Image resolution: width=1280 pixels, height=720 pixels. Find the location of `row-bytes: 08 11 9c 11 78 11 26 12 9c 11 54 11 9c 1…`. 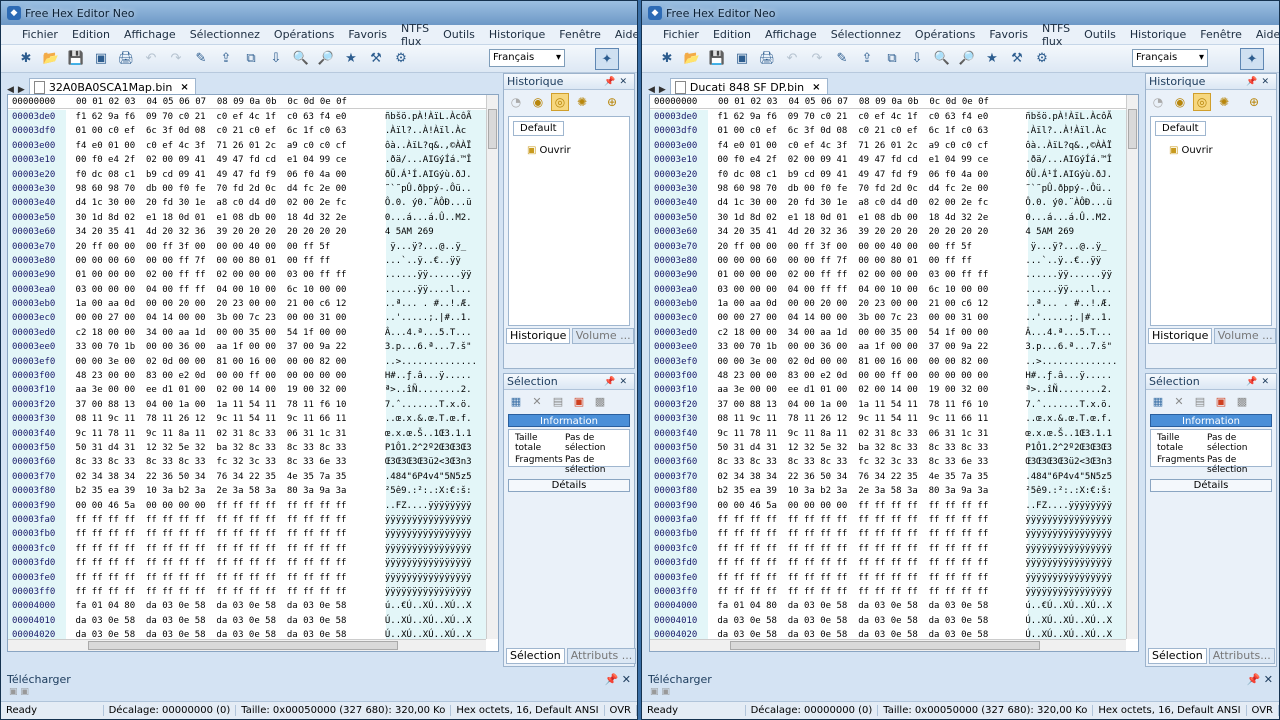

row-bytes: 08 11 9c 11 78 11 26 12 9c 11 54 11 9c 1… is located at coordinates (865, 419).